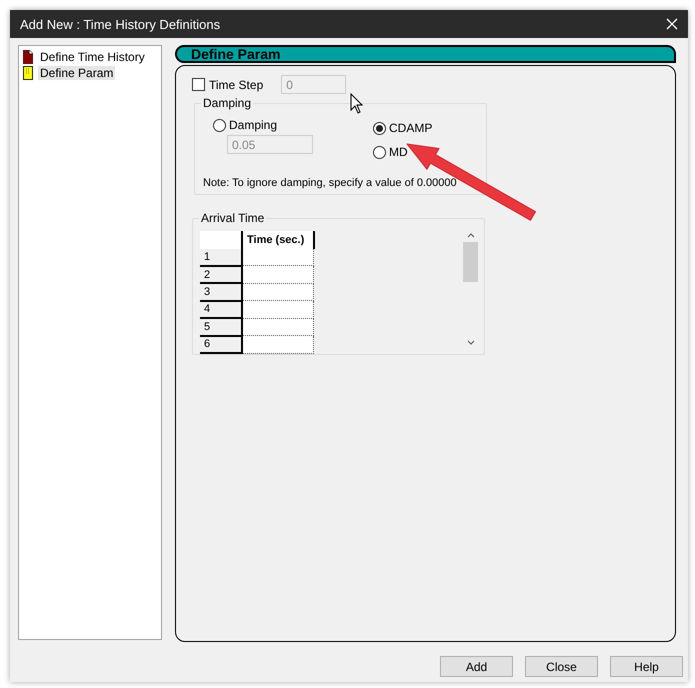  I want to click on checkbox-label: Time Step, so click(236, 85).